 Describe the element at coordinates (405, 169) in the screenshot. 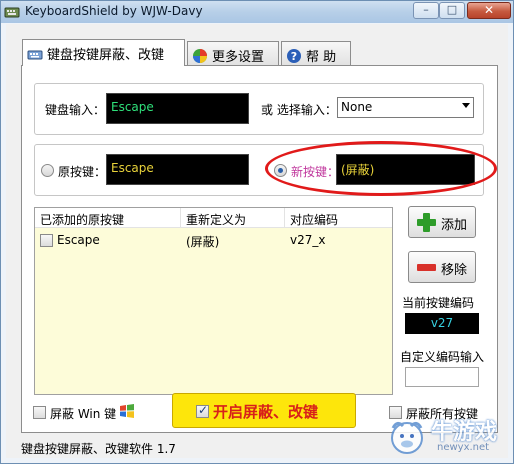

I see `new-key-field: (屏蔽)` at that location.